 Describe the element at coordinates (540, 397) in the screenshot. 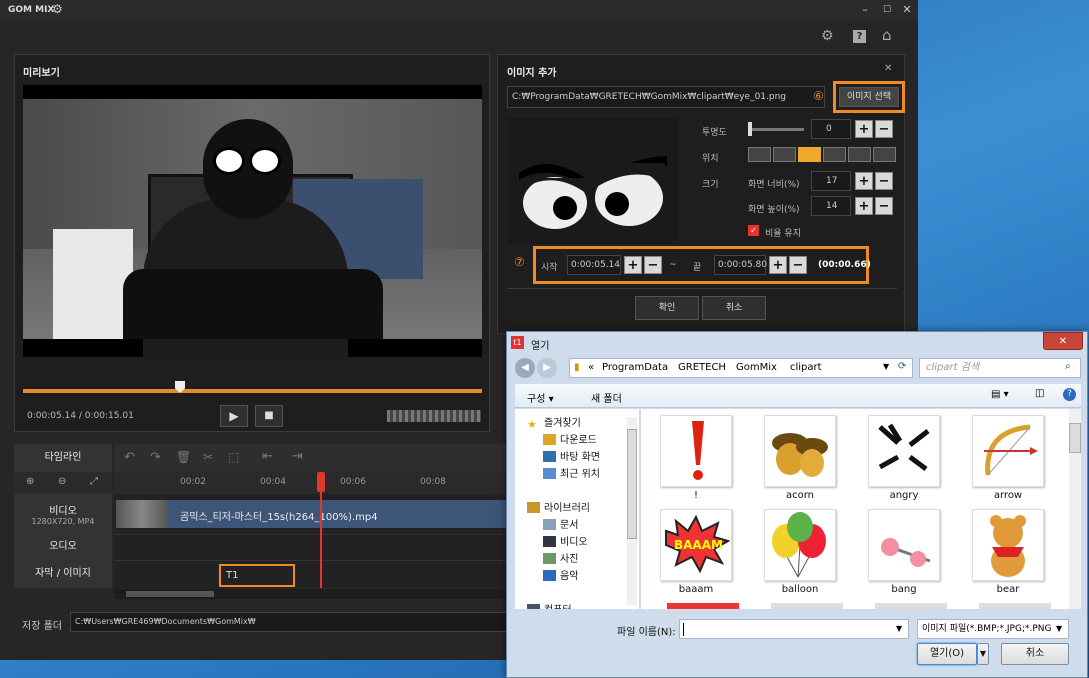

I see `organize-menu: 구성 ▾` at that location.